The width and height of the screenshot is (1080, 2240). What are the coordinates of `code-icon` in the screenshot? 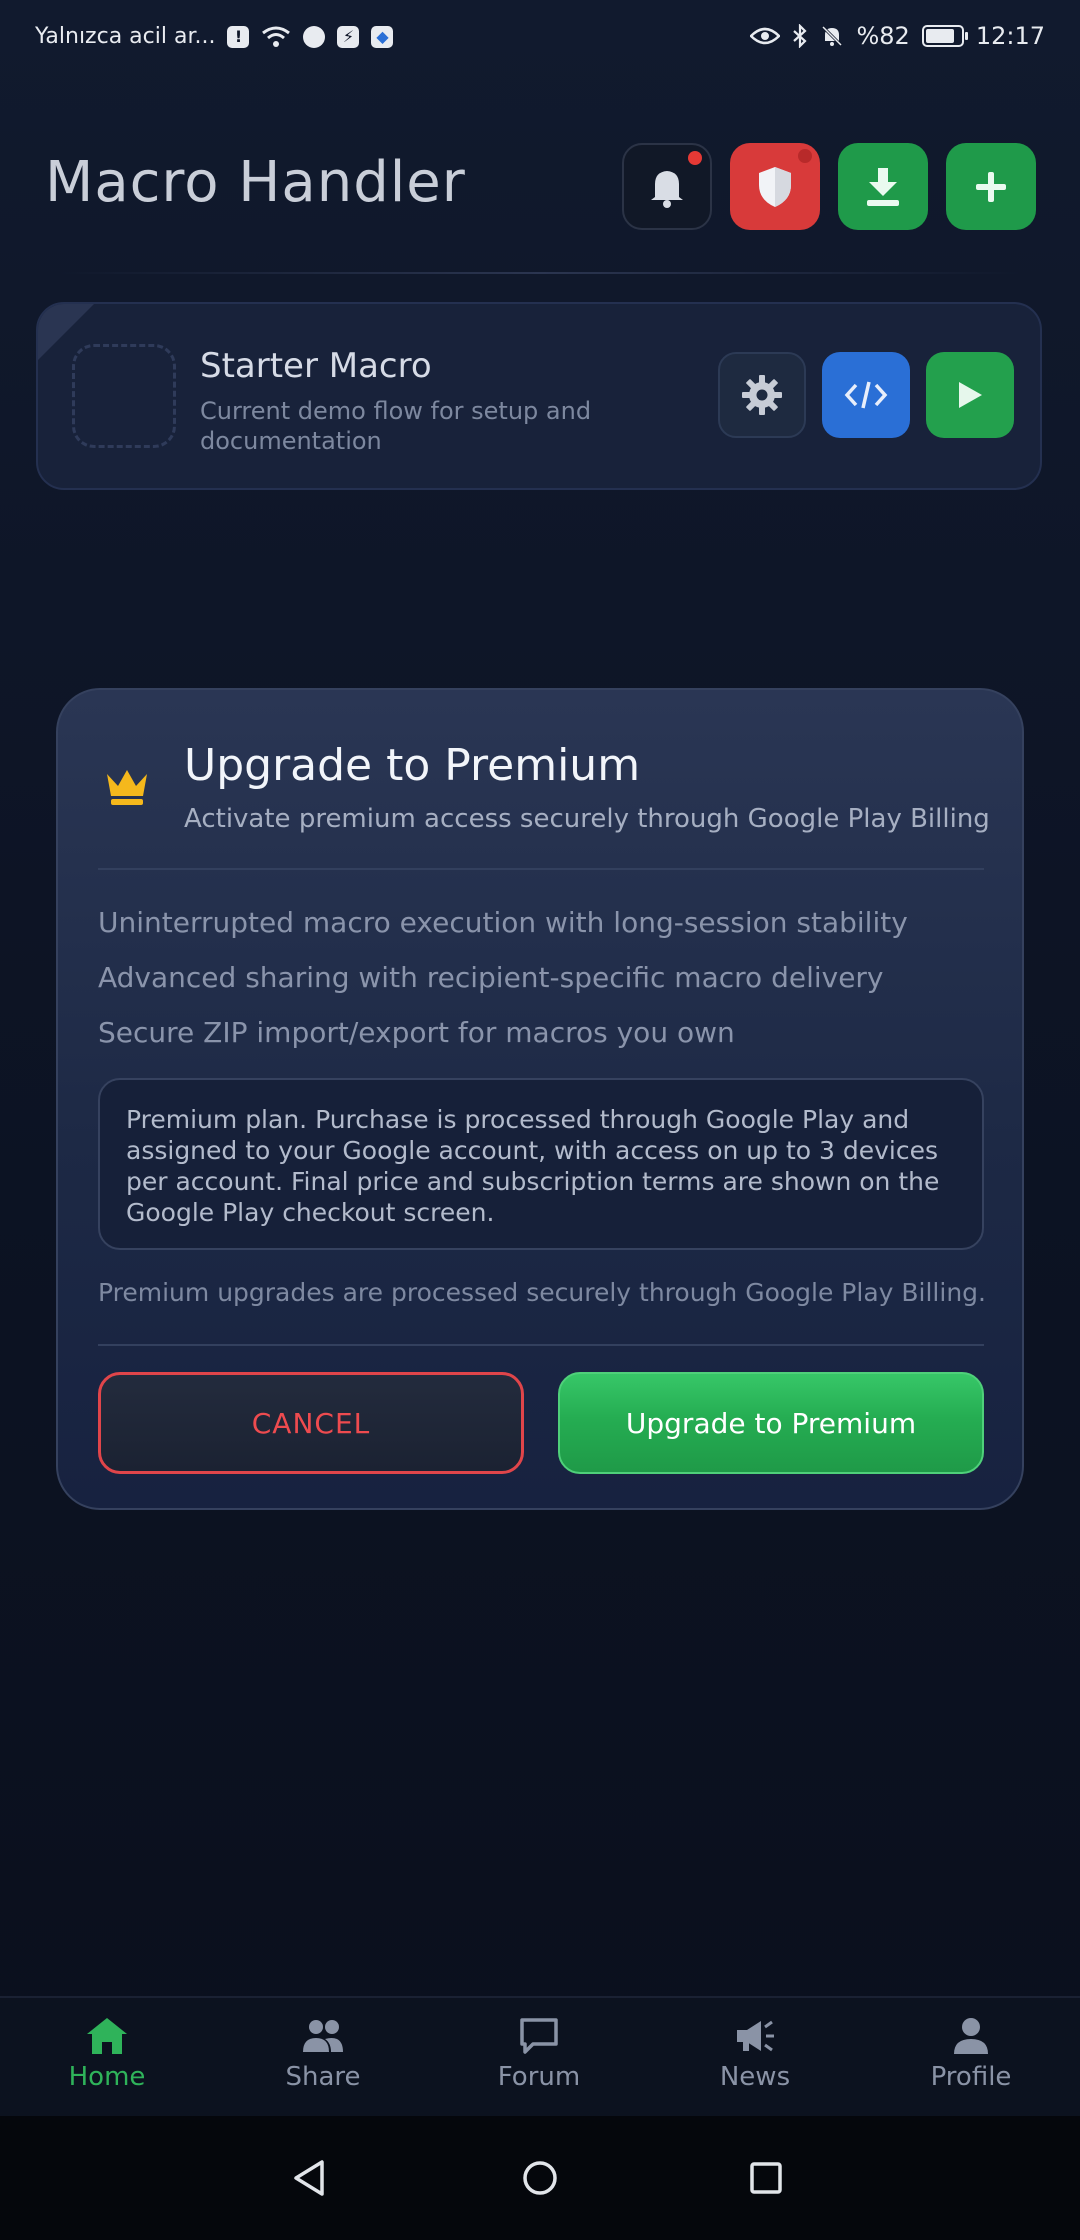 It's located at (866, 395).